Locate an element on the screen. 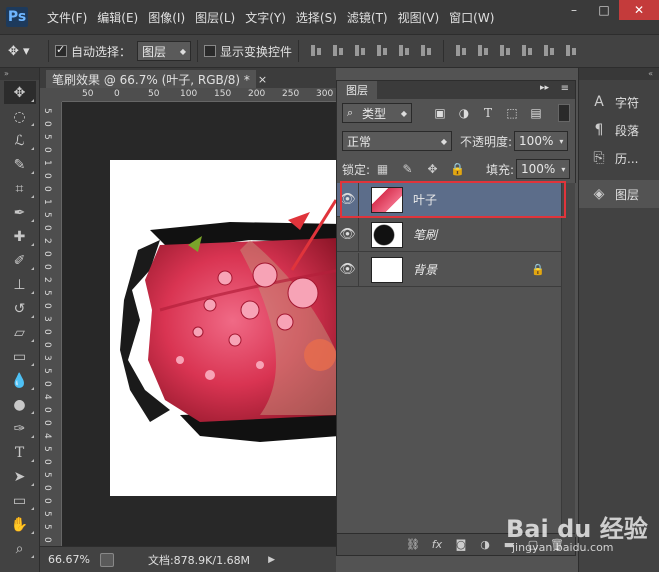 The height and width of the screenshot is (572, 659). distribute-bottom-icon is located at coordinates (505, 51).